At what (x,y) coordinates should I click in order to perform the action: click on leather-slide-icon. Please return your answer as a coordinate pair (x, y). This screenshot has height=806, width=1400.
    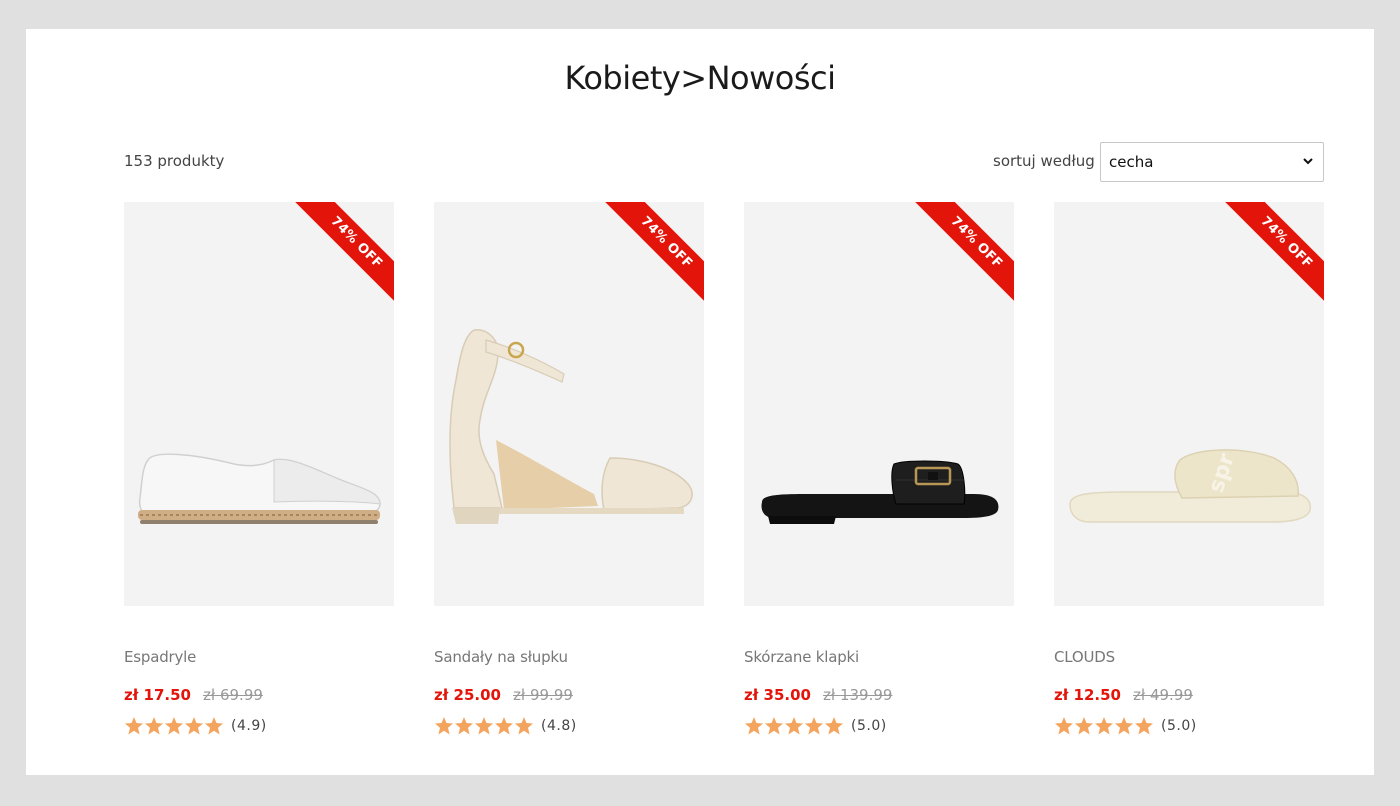
    Looking at the image, I should click on (880, 492).